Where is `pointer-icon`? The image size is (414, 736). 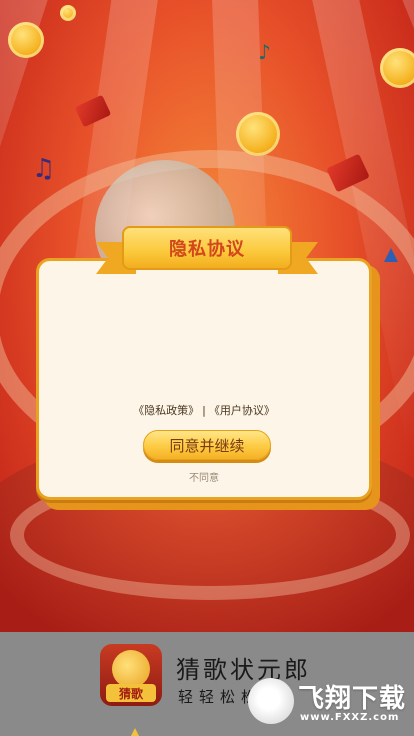 pointer-icon is located at coordinates (135, 732).